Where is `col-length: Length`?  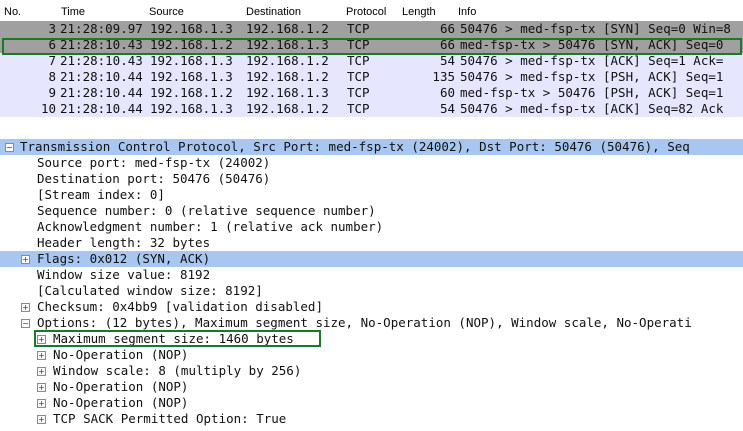 col-length: Length is located at coordinates (419, 12).